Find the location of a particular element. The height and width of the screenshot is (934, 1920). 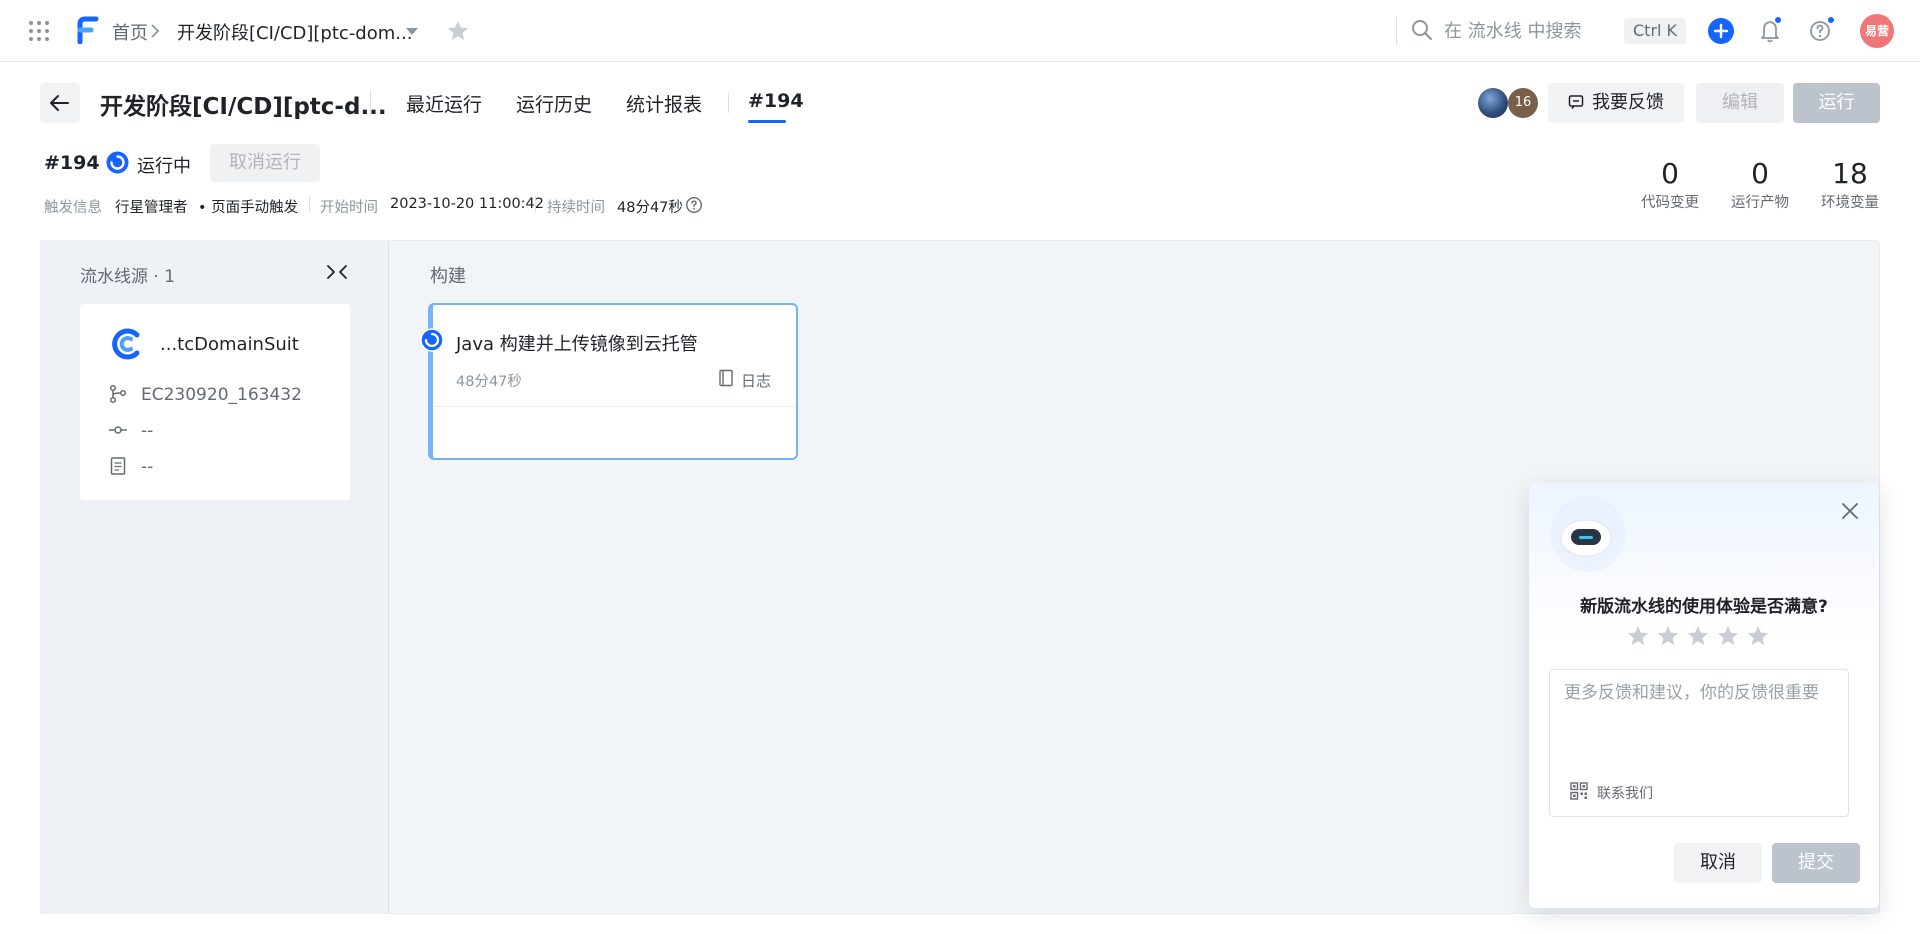

trigger-label: 触发信息 is located at coordinates (73, 208).